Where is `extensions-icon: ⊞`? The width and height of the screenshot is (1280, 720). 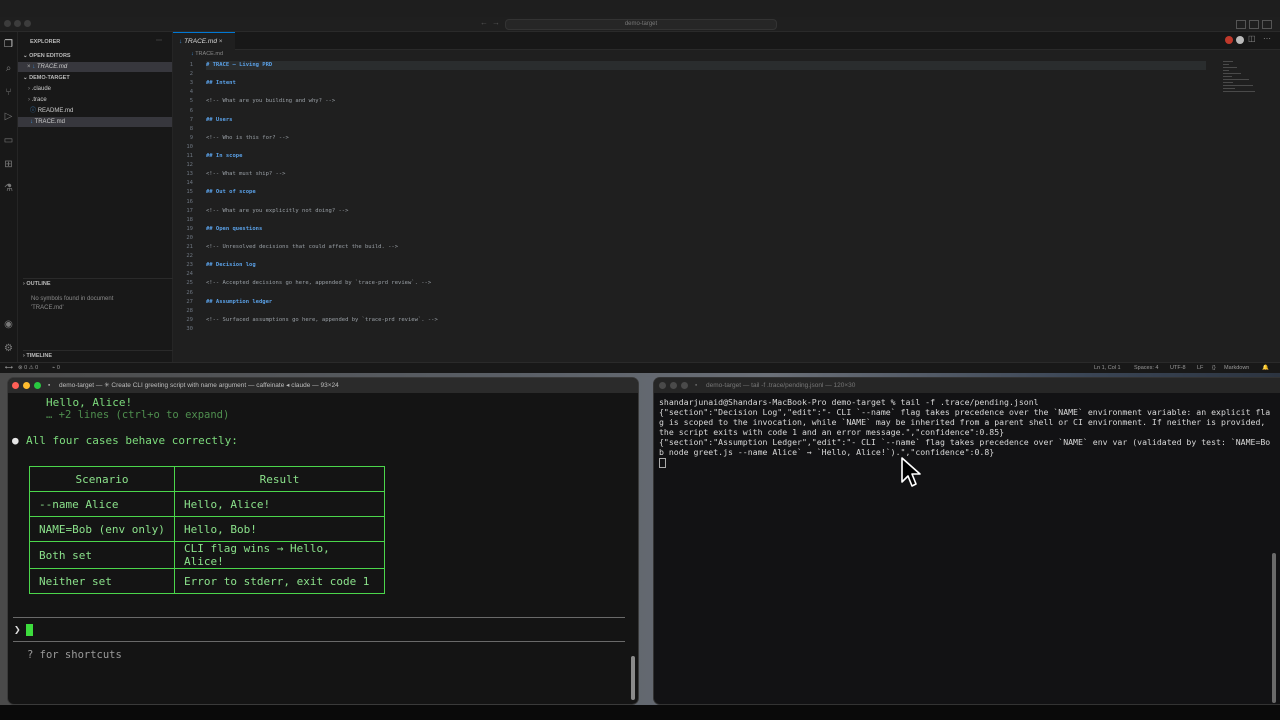 extensions-icon: ⊞ is located at coordinates (8, 164).